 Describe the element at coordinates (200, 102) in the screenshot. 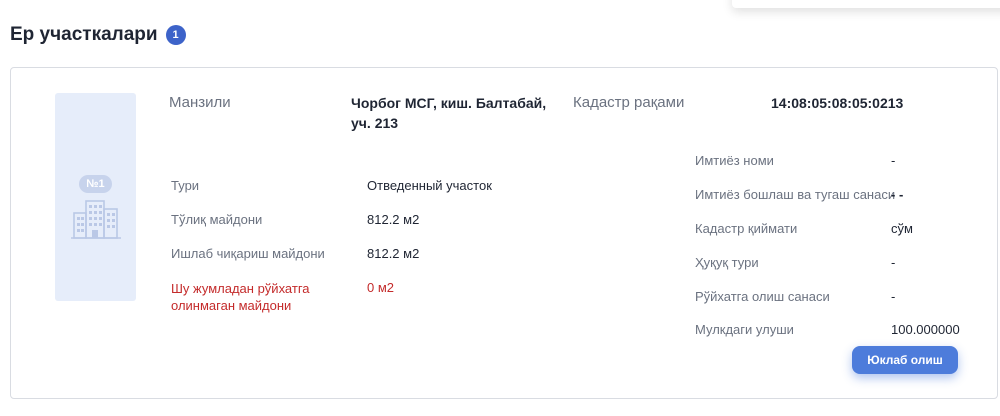

I see `address-label: Манзили` at that location.